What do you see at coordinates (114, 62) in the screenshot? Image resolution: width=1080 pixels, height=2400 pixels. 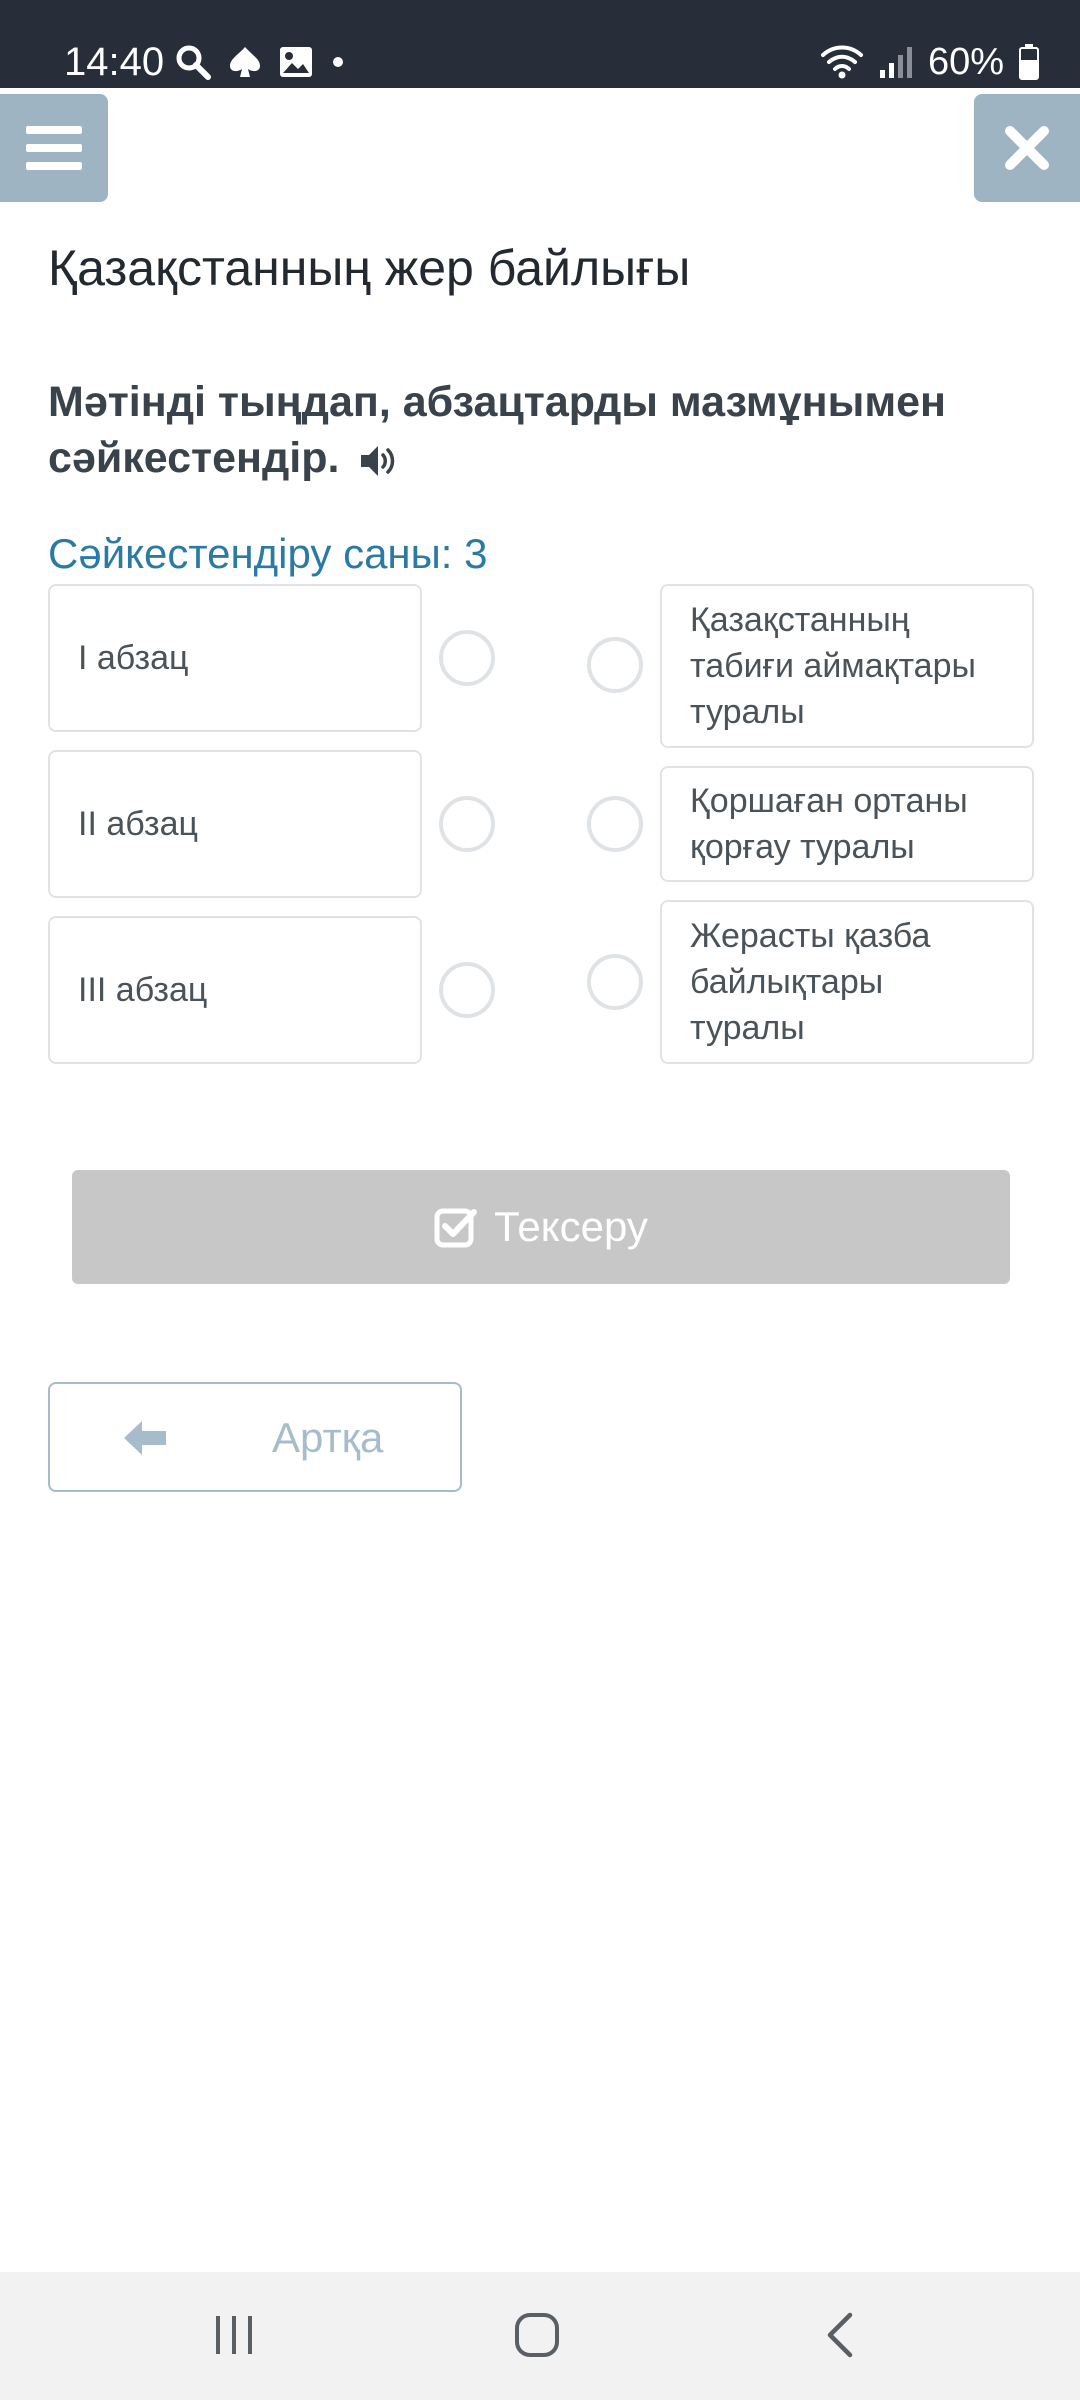 I see `status-time: 14:40` at bounding box center [114, 62].